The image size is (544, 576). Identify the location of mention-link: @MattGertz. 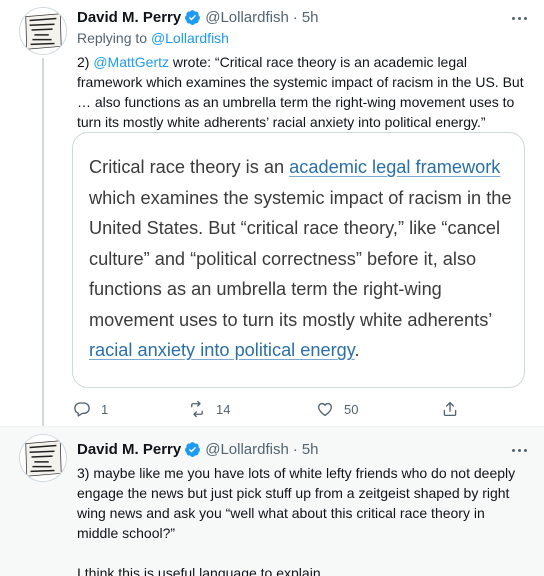
(131, 62).